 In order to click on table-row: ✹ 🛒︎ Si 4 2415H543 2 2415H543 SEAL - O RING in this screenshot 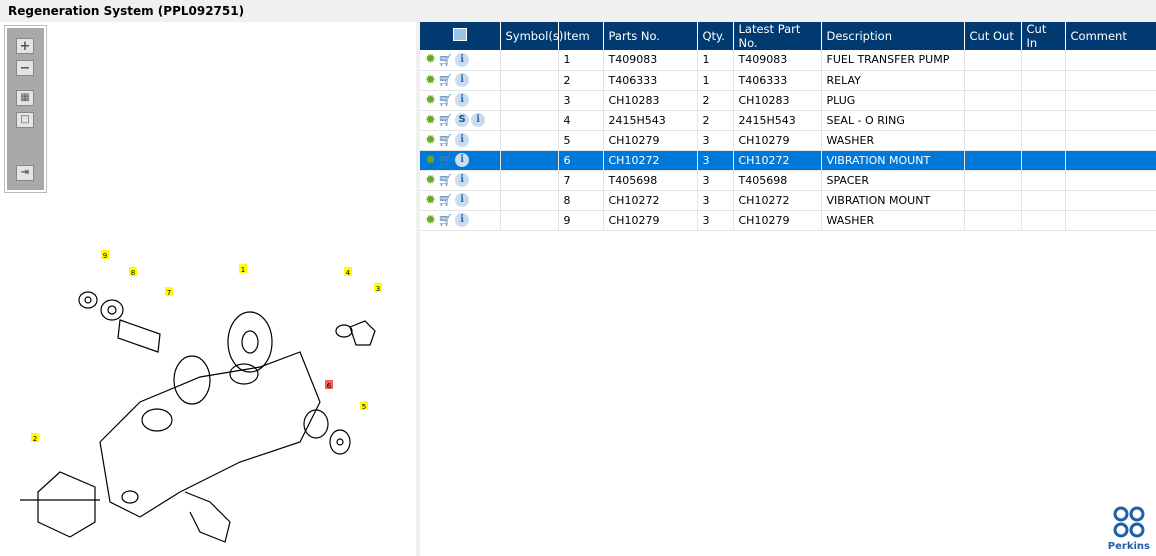, I will do `click(788, 120)`.